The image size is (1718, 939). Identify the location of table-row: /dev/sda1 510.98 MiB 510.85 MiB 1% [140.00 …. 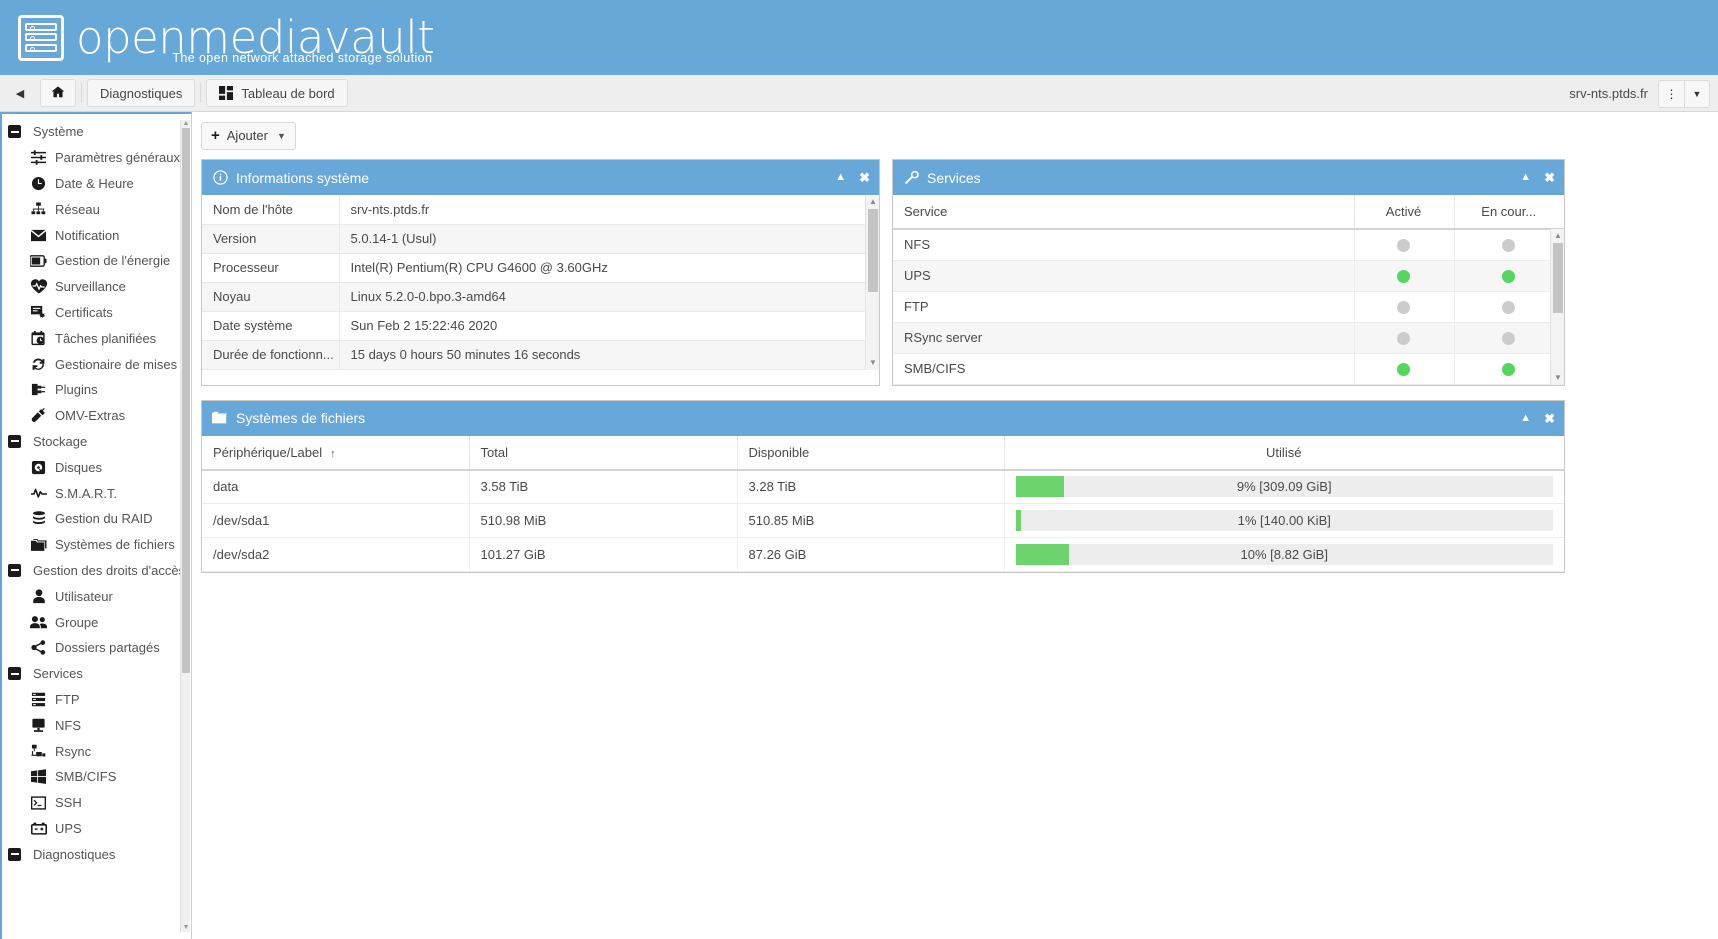
(883, 520).